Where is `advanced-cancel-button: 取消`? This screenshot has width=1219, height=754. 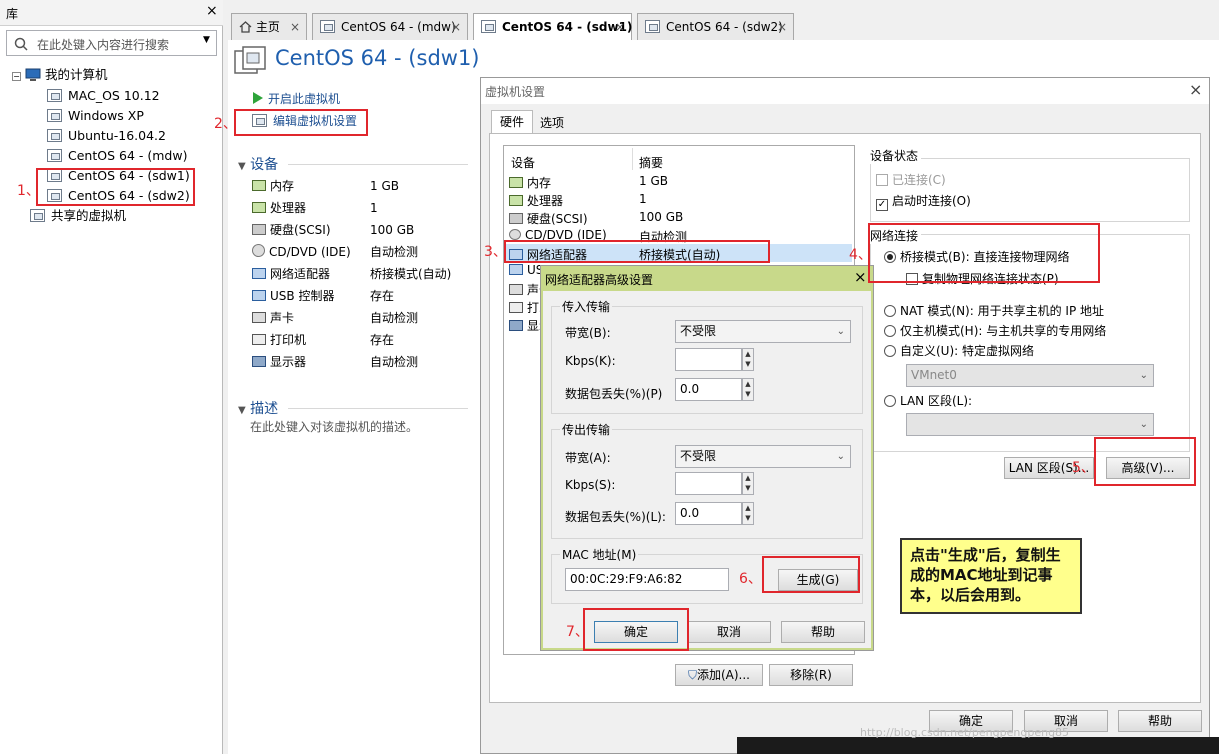 advanced-cancel-button: 取消 is located at coordinates (729, 632).